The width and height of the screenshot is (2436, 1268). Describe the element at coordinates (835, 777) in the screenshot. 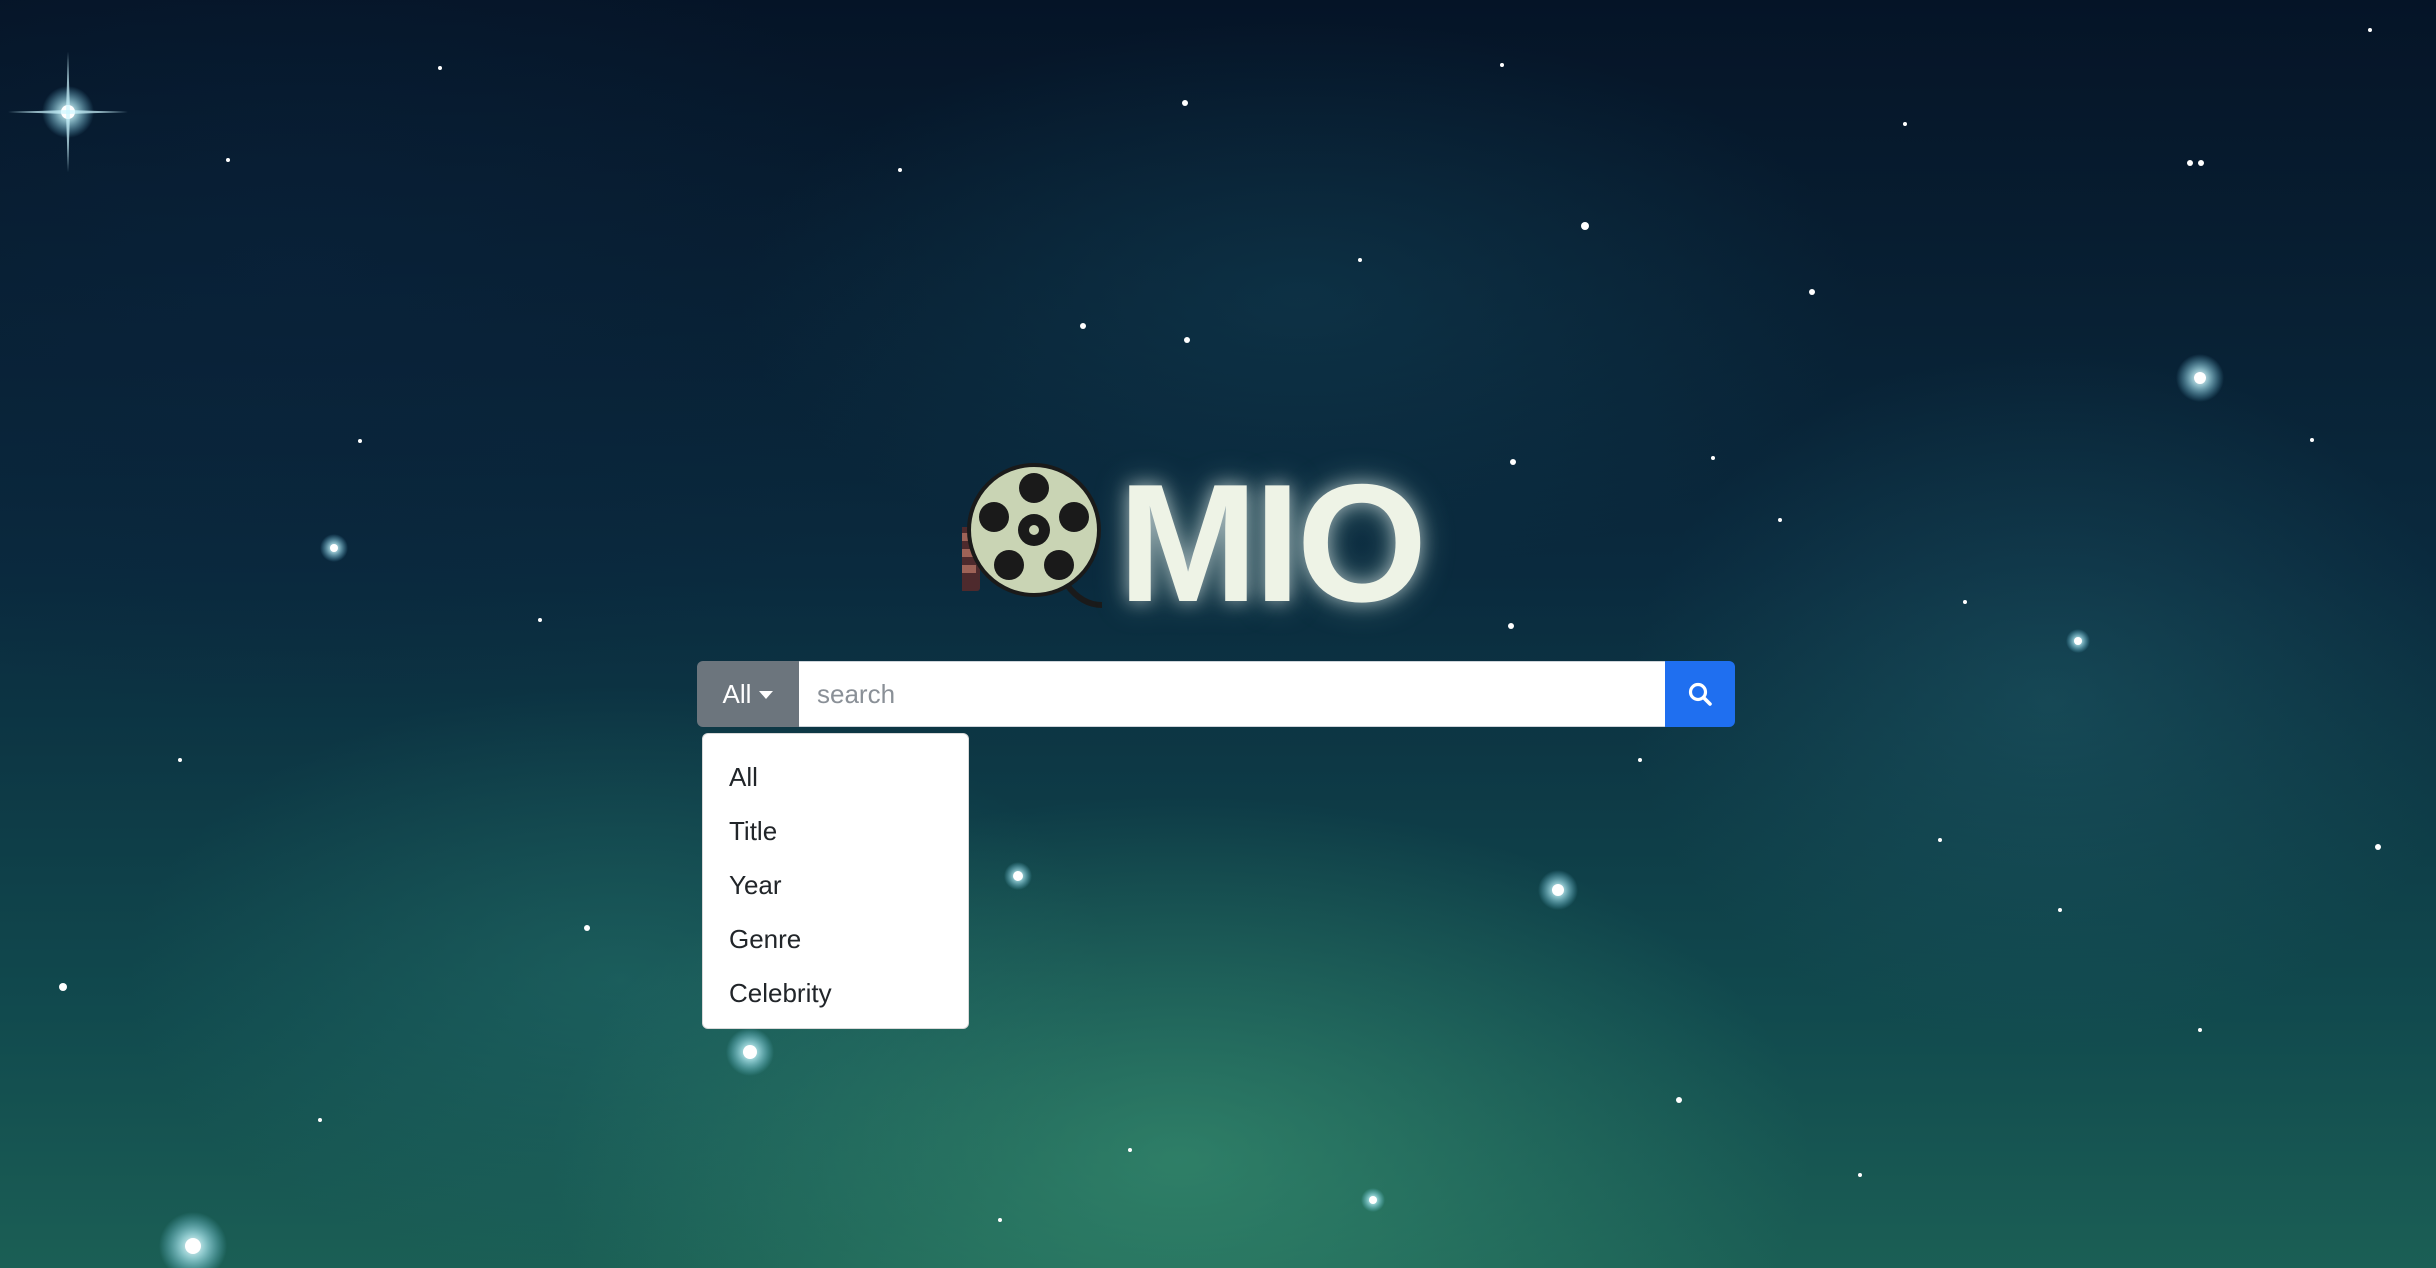

I see `dropdown-item-all: All` at that location.